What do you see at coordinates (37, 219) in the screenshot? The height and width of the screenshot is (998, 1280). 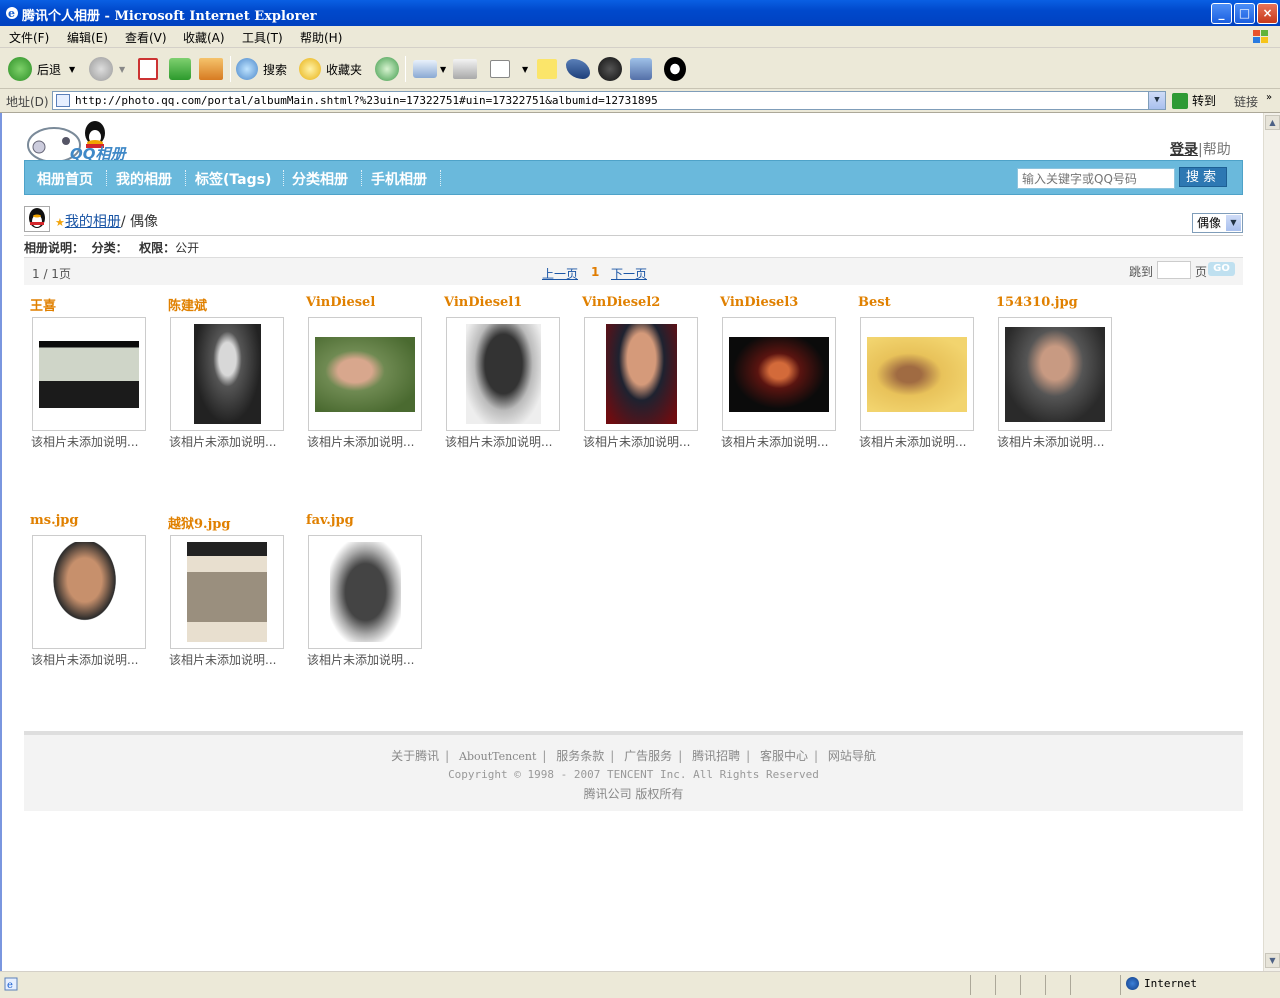 I see `avatar` at bounding box center [37, 219].